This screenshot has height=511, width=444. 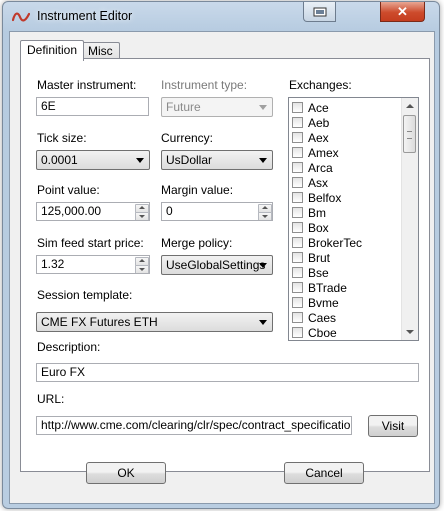 What do you see at coordinates (310, 272) in the screenshot?
I see `exchange-item: Bse` at bounding box center [310, 272].